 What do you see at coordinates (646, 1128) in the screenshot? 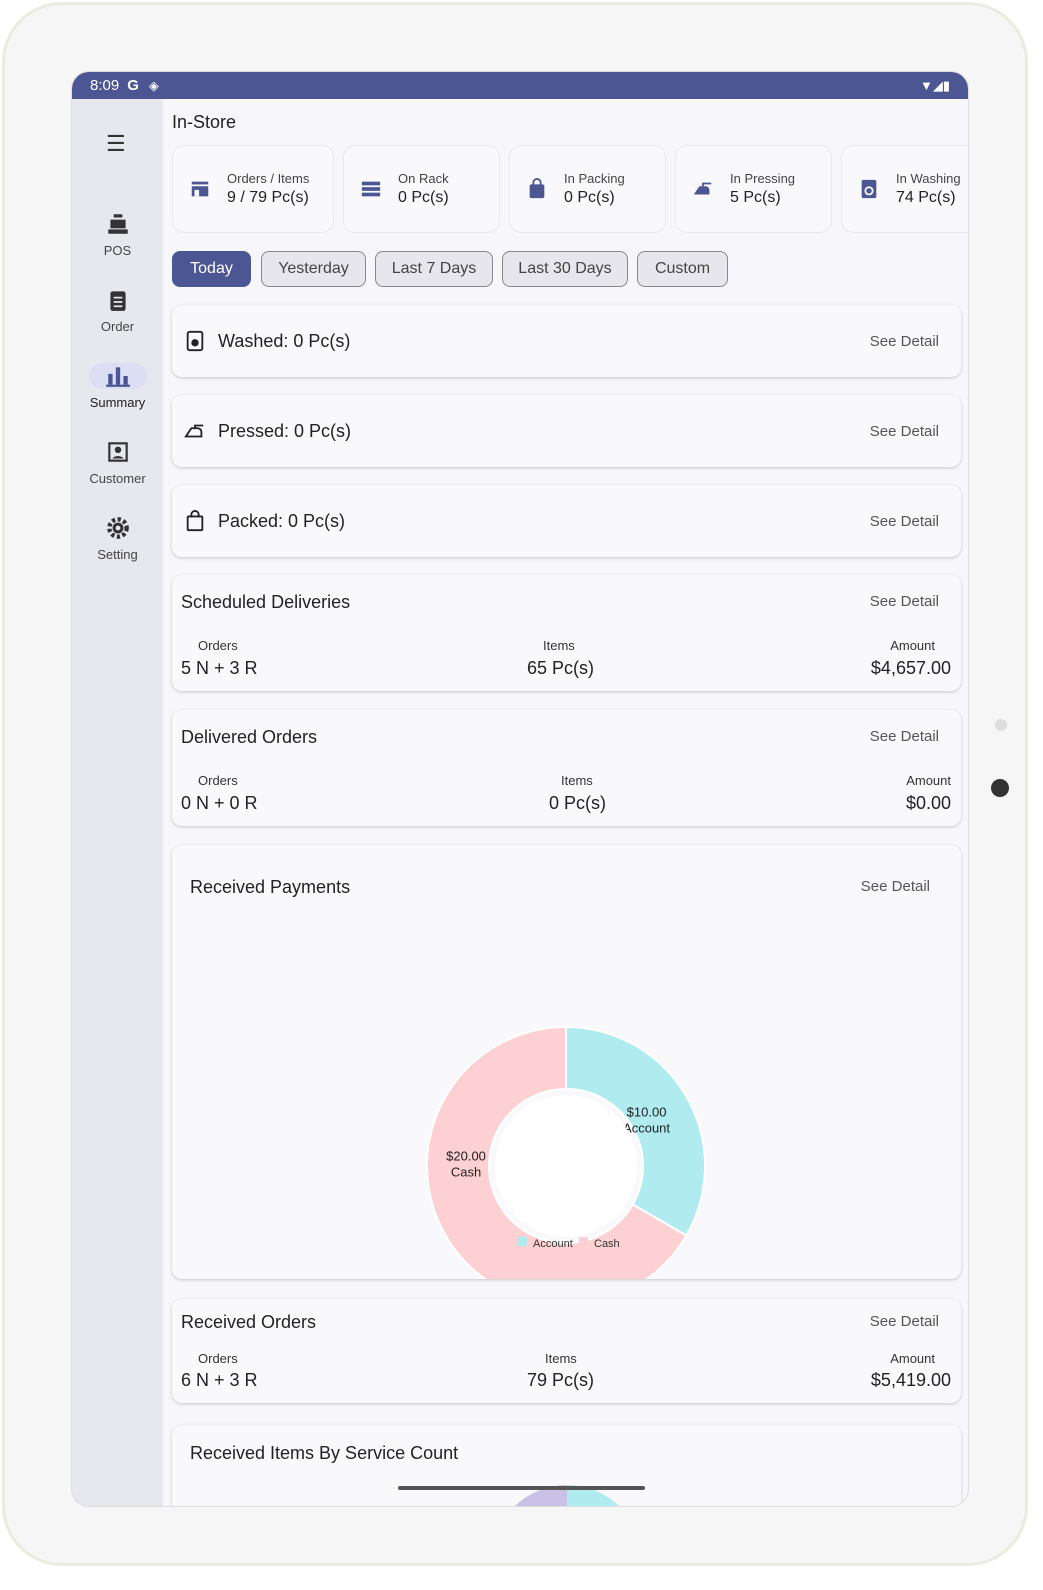
I see `slice-name-label: Account` at bounding box center [646, 1128].